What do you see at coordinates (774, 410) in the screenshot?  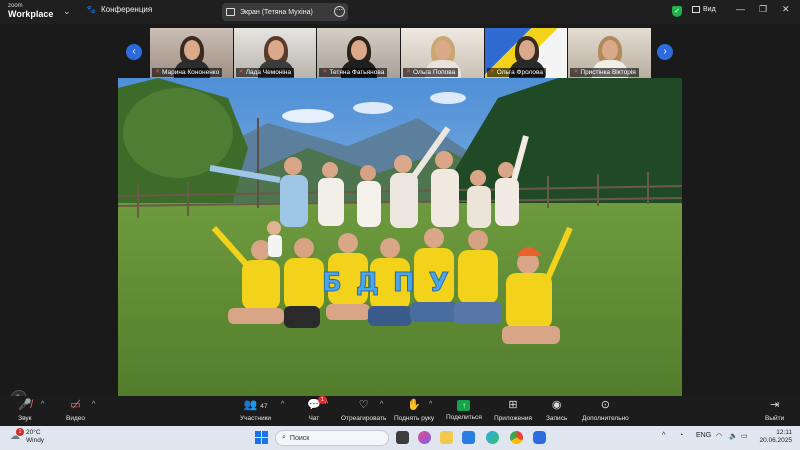 I see `leave-button: ⇥ Выйти` at bounding box center [774, 410].